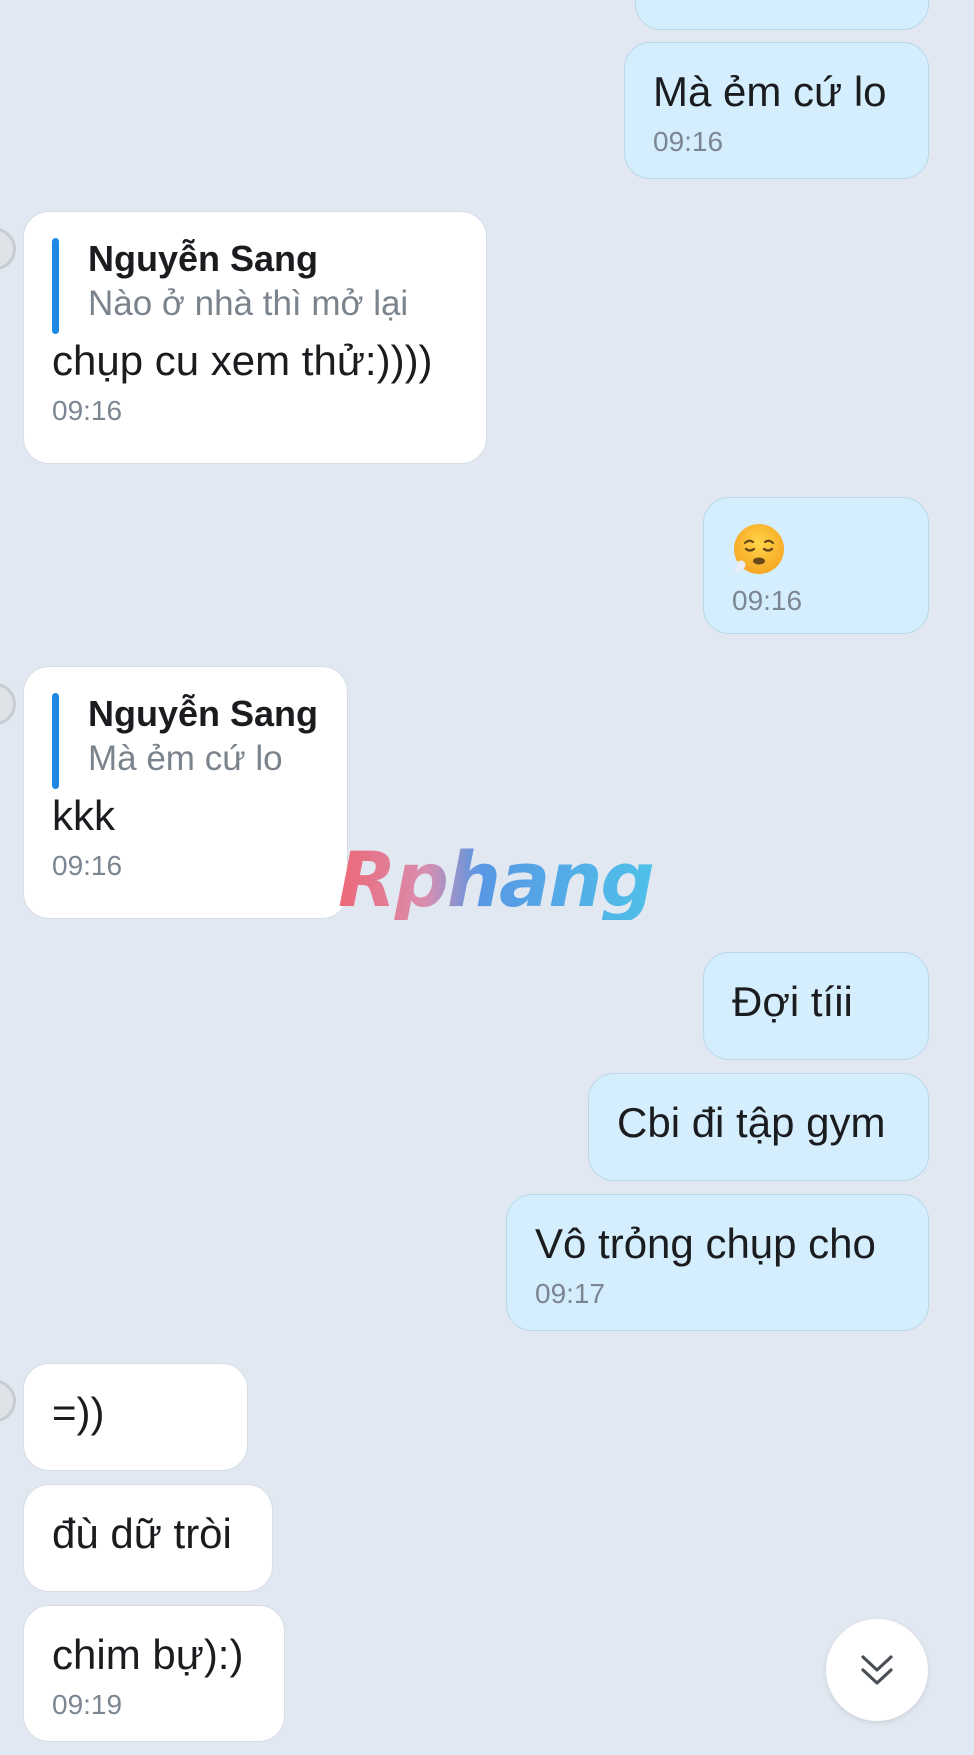 The image size is (974, 1755). Describe the element at coordinates (148, 1654) in the screenshot. I see `message-text: chim bự):)` at that location.